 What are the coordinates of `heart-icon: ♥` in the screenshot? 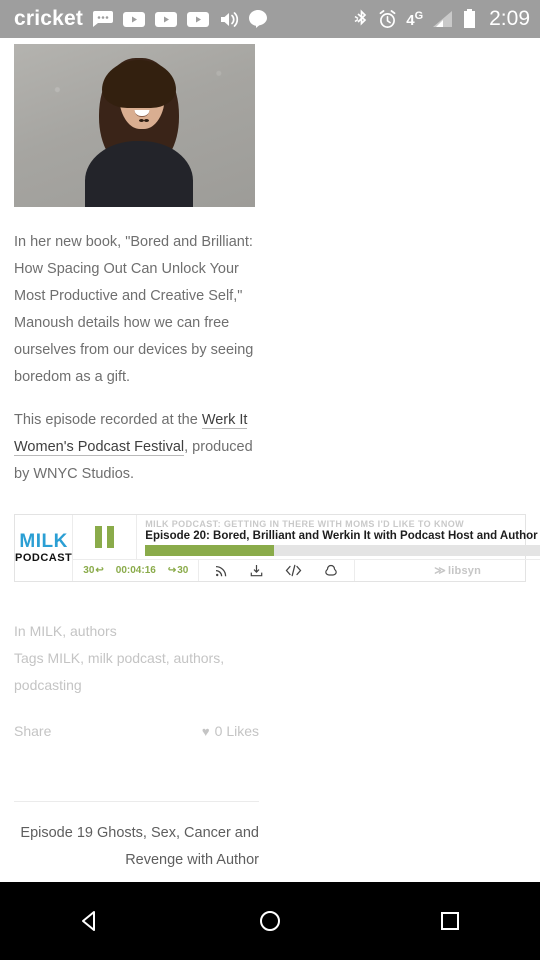 It's located at (205, 731).